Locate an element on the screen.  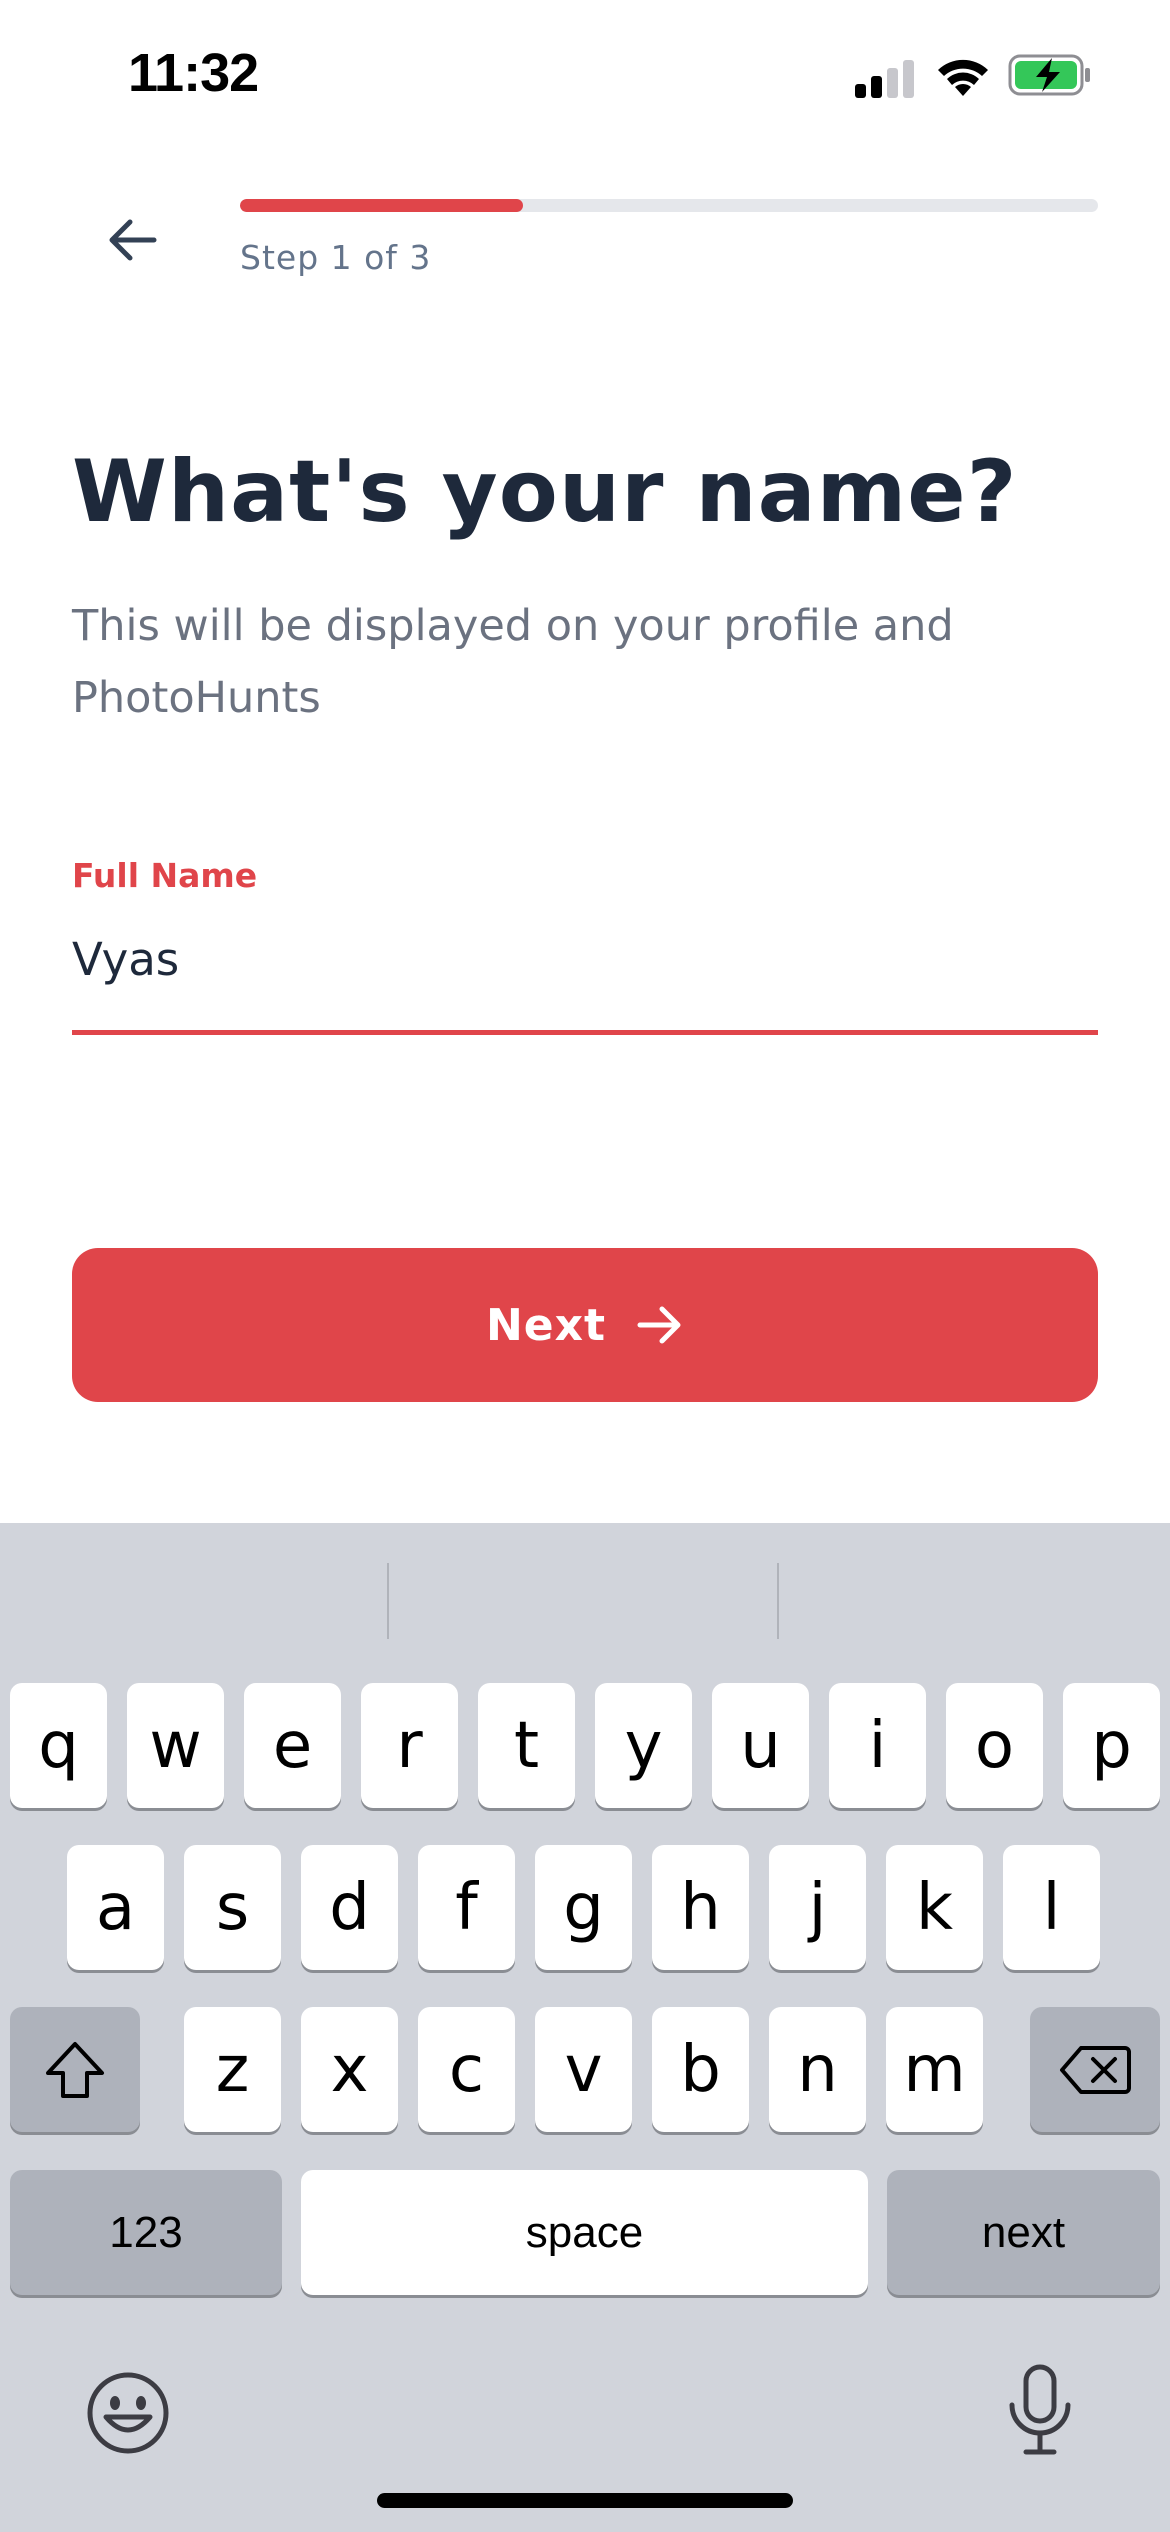
key-t: t is located at coordinates (526, 1745).